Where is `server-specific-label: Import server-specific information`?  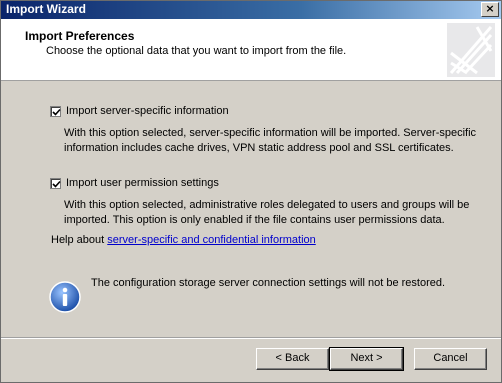 server-specific-label: Import server-specific information is located at coordinates (147, 111).